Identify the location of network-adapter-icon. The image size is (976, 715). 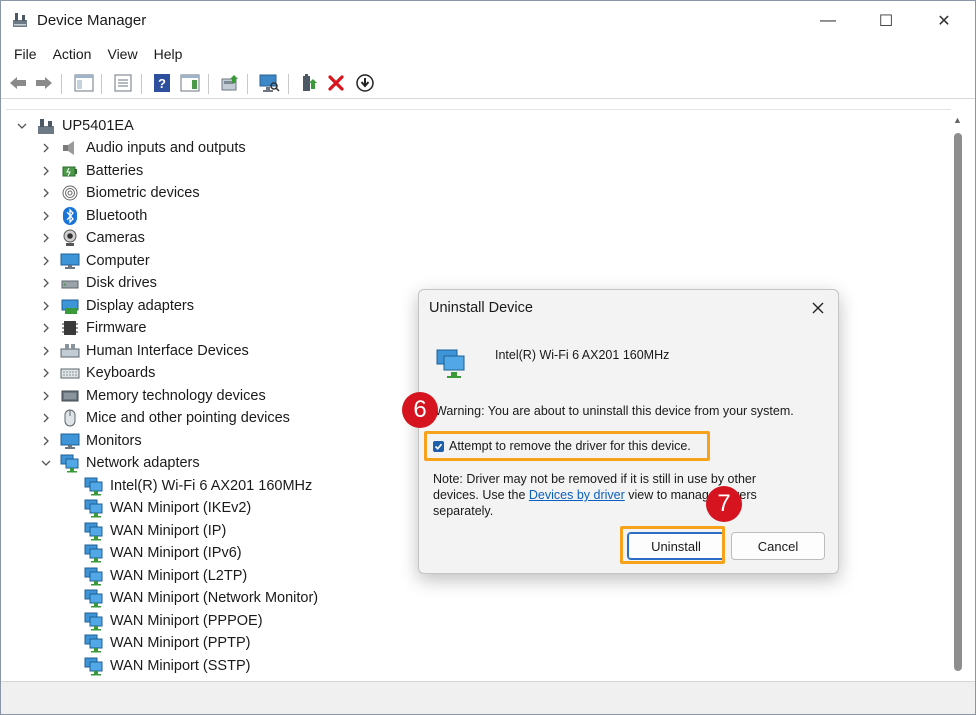
(450, 363).